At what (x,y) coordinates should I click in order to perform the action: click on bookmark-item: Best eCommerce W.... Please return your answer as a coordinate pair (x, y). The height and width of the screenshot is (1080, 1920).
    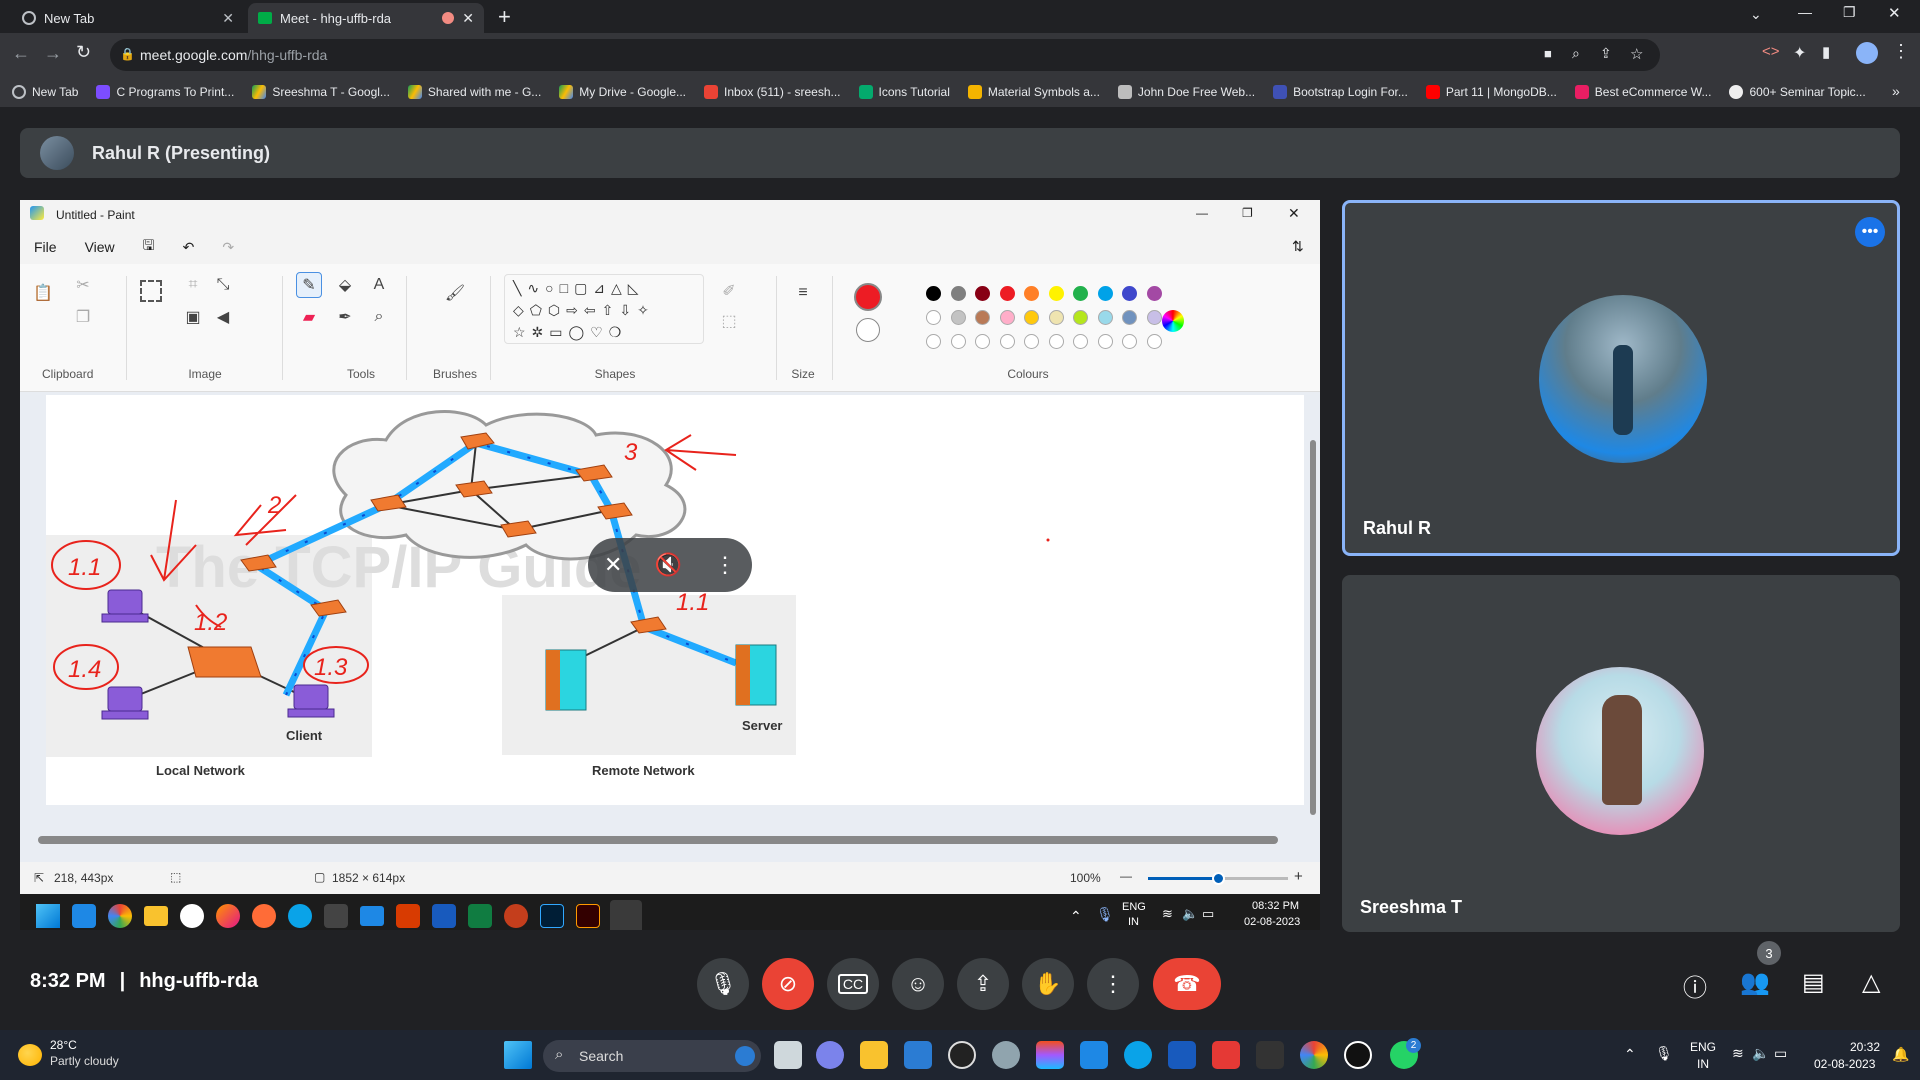
    Looking at the image, I should click on (1642, 92).